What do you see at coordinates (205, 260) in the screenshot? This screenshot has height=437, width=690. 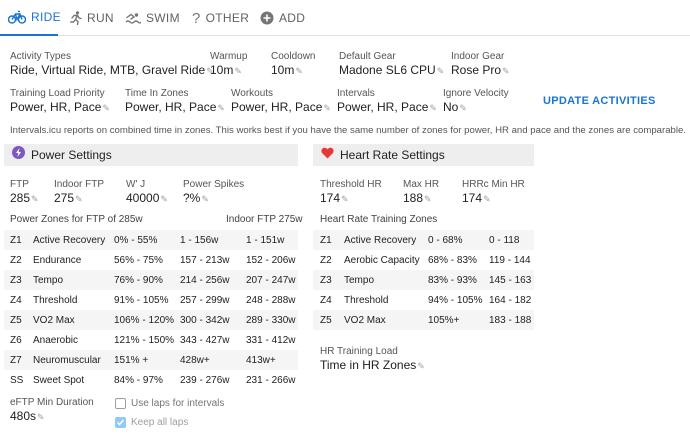 I see `zone-watts: 157 - 213w` at bounding box center [205, 260].